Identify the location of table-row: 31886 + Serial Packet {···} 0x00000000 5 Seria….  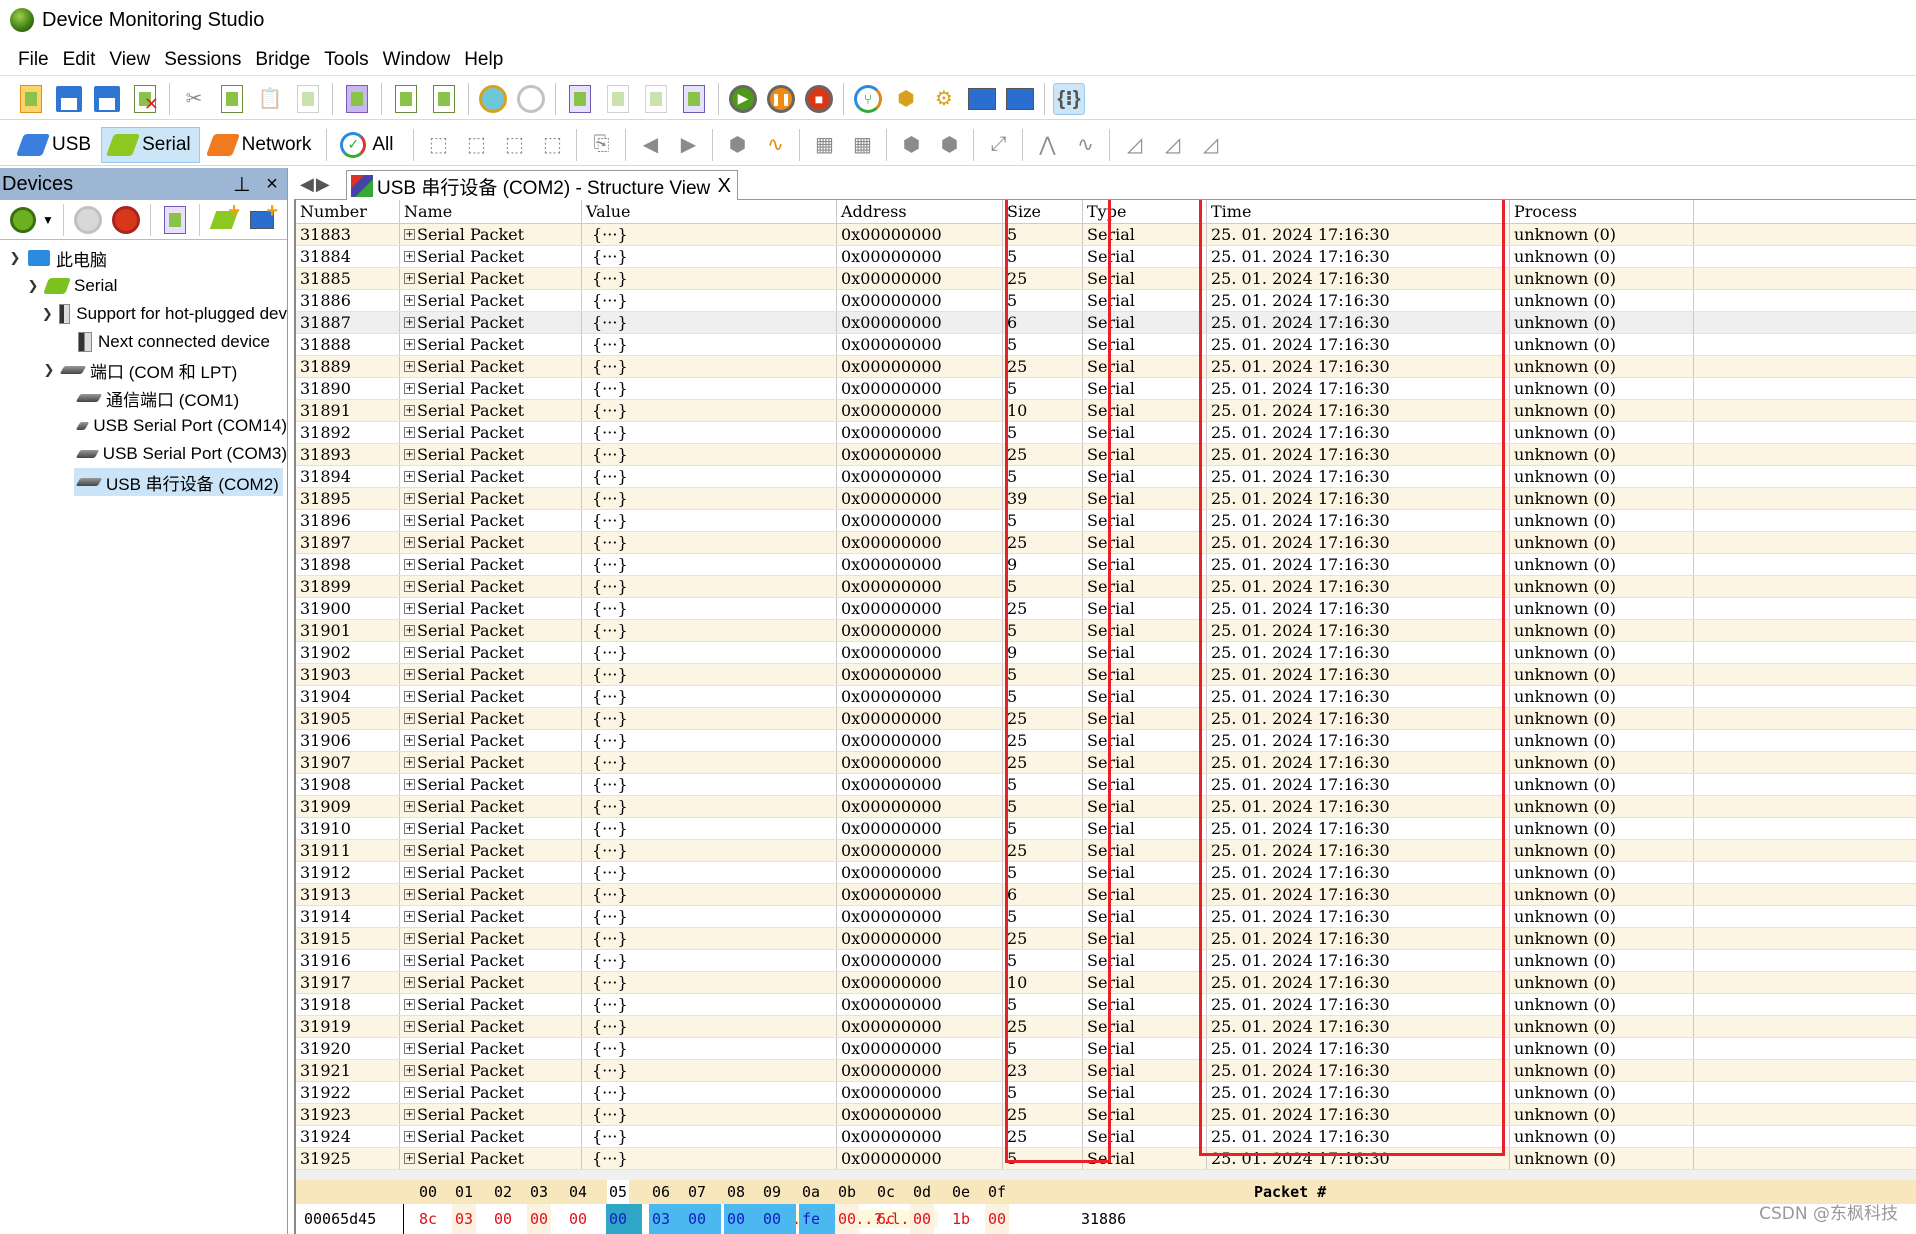
(1106, 301).